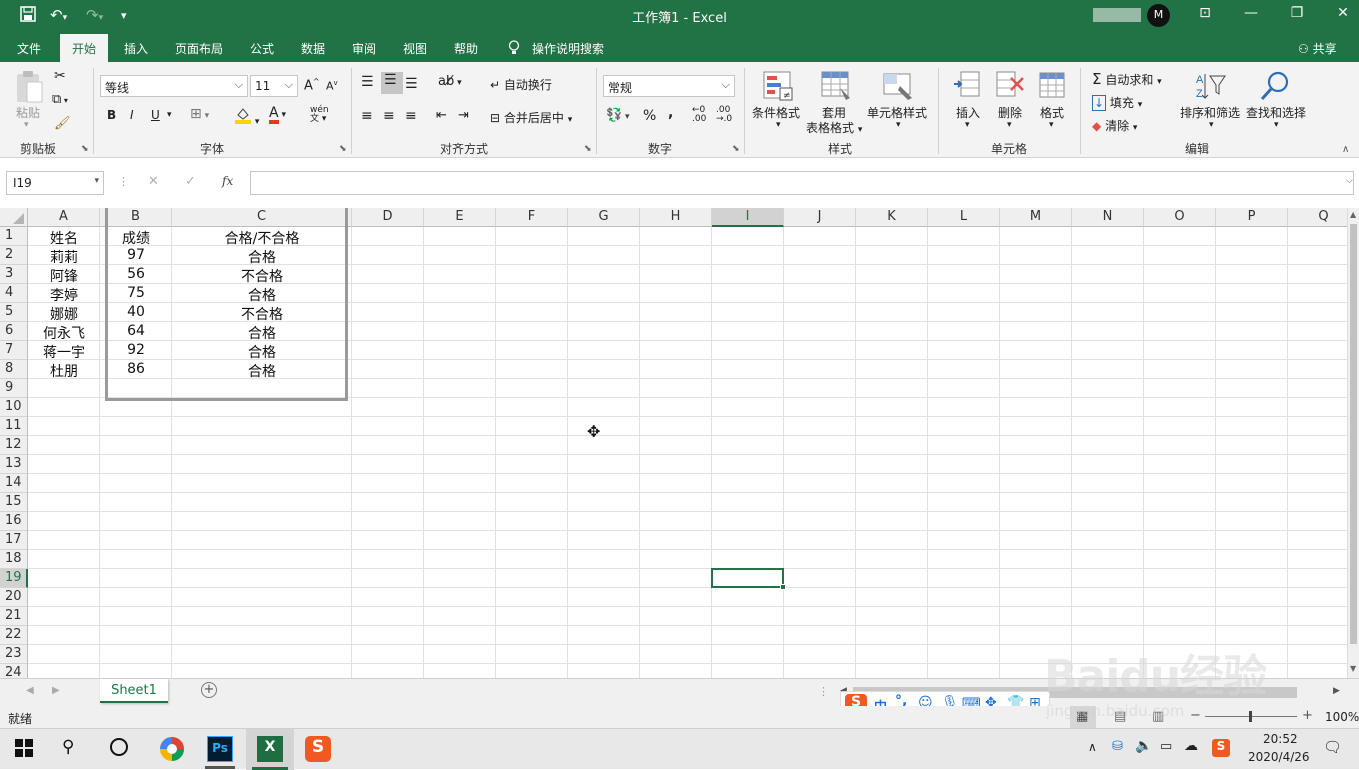 The image size is (1359, 770). I want to click on row-header-7: 7, so click(14, 350).